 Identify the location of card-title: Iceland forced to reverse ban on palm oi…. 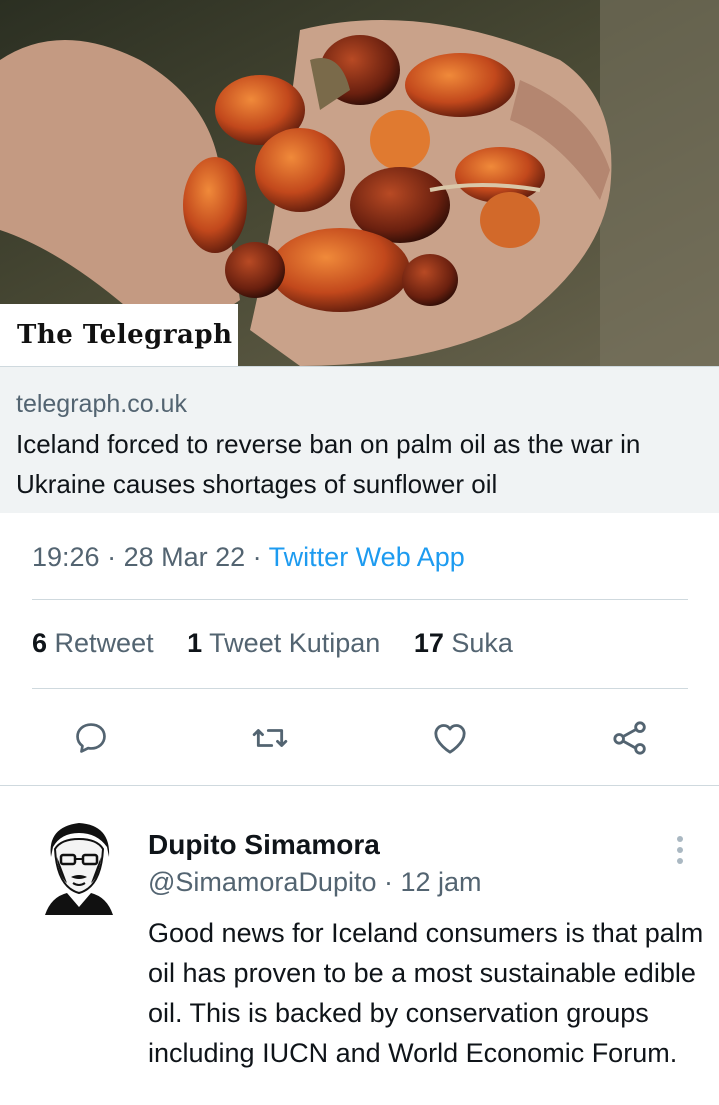
(359, 464).